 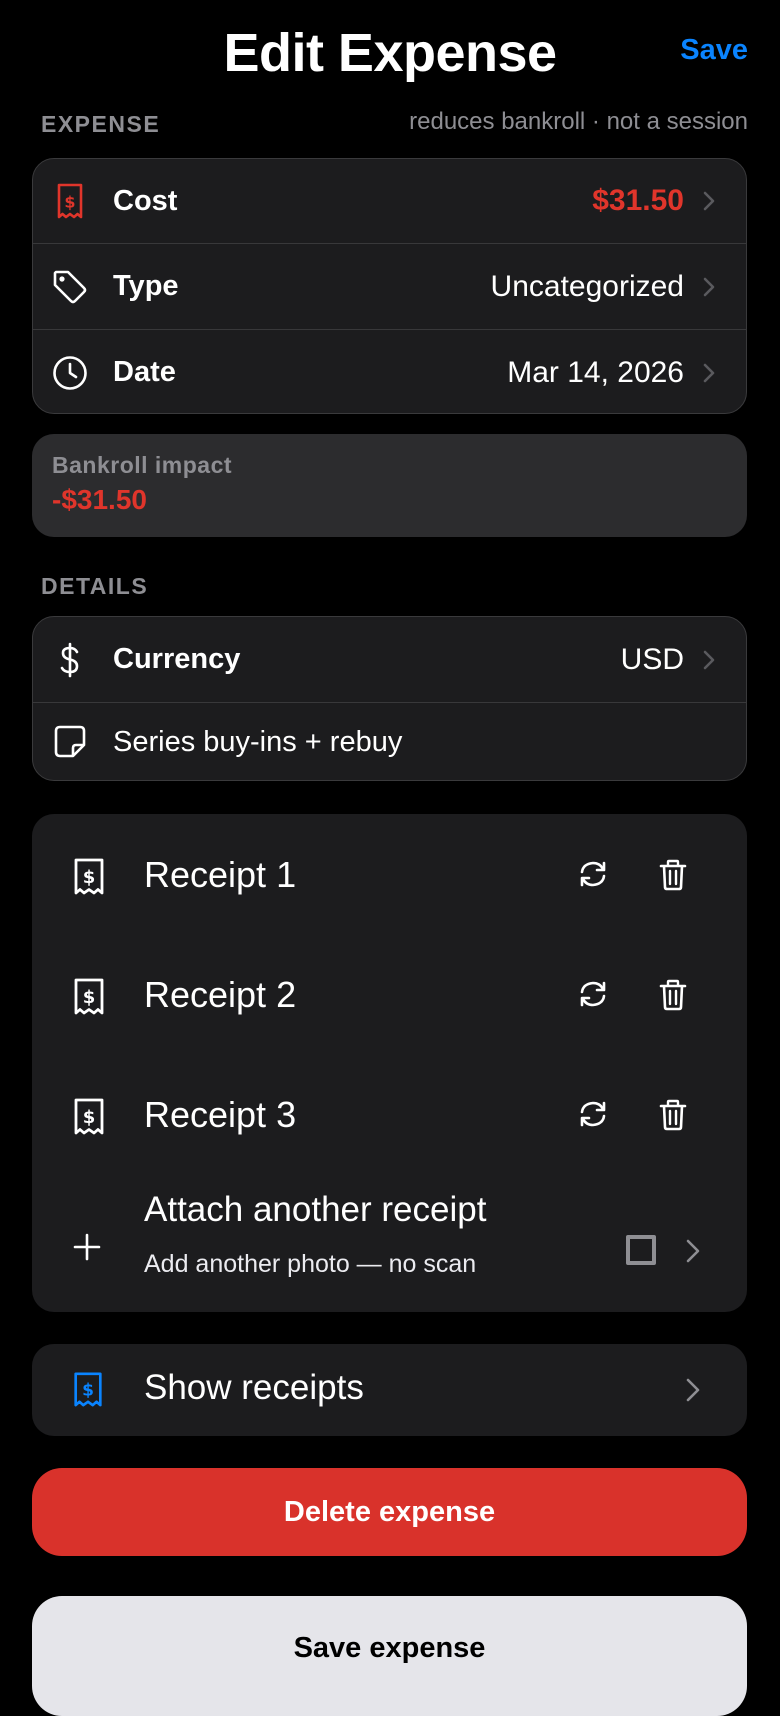 What do you see at coordinates (220, 994) in the screenshot?
I see `receipt-label: Receipt 2` at bounding box center [220, 994].